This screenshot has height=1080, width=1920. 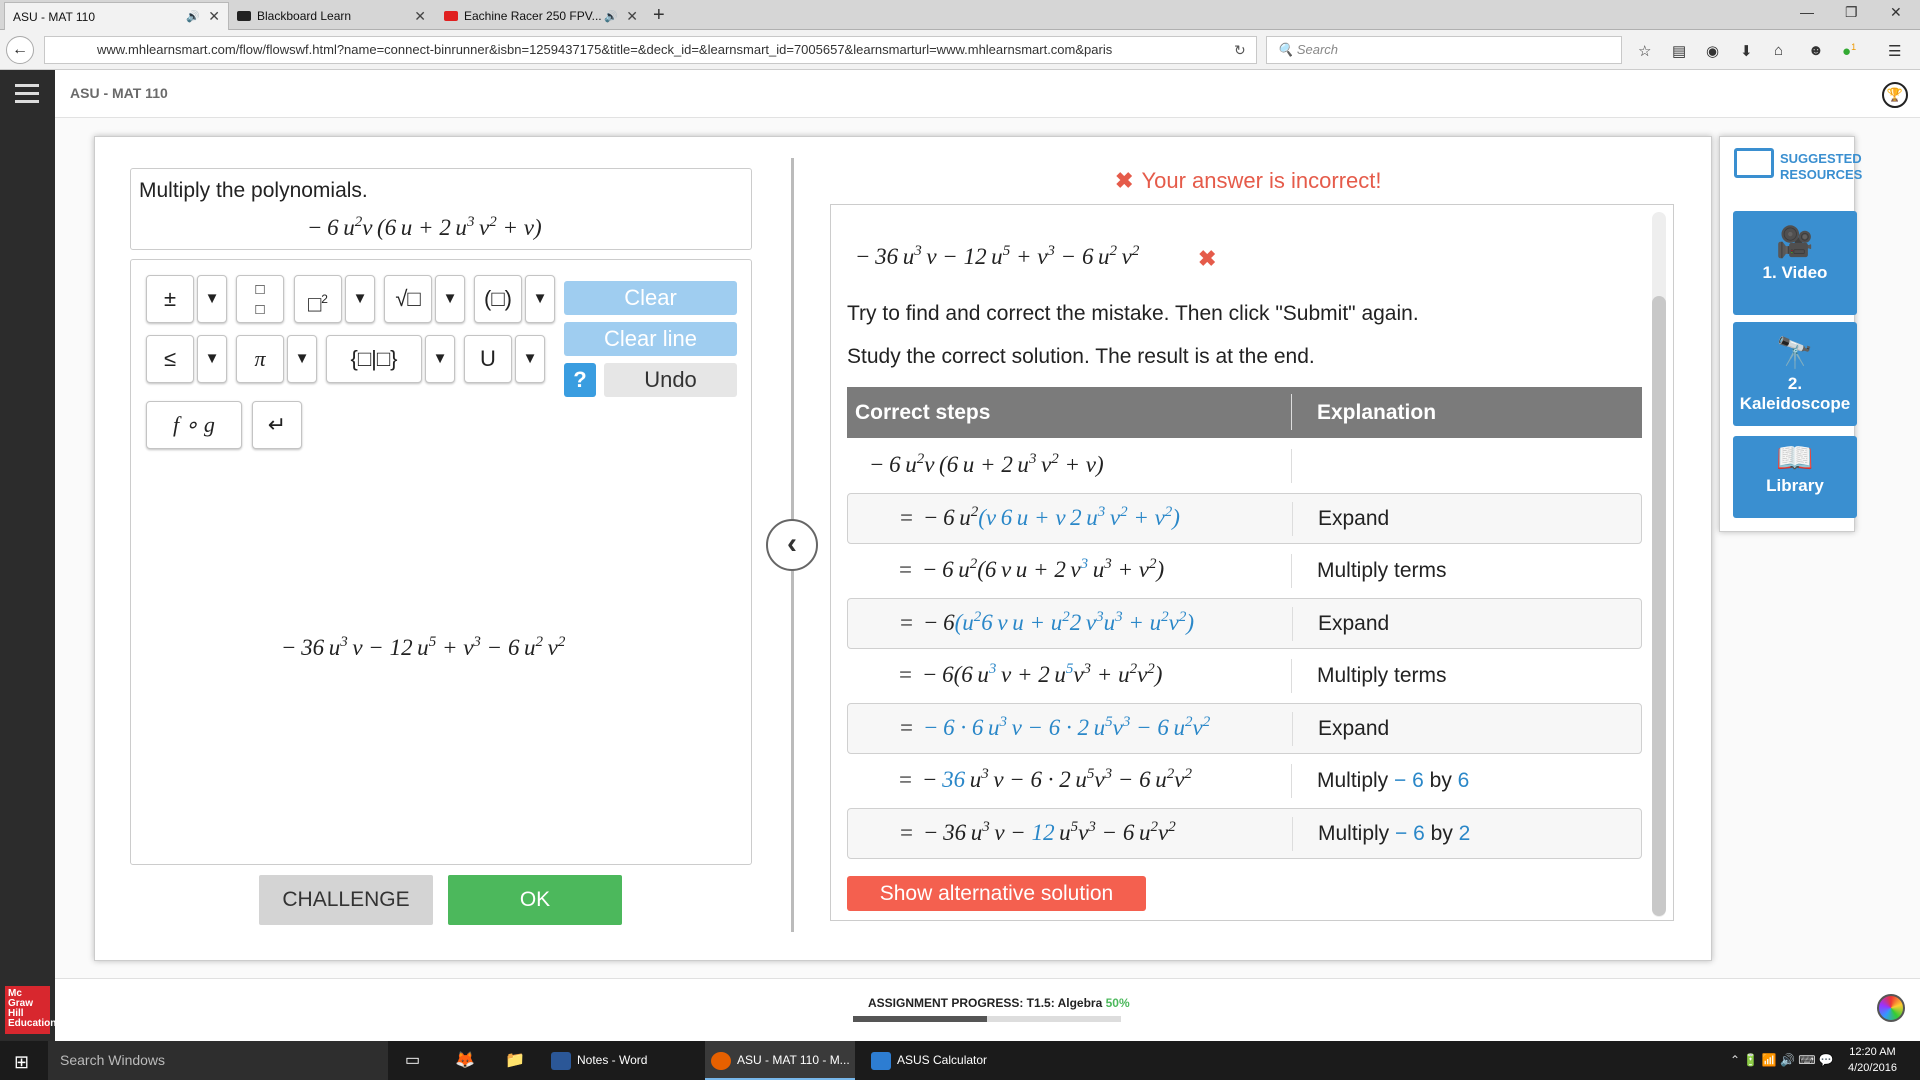 What do you see at coordinates (1821, 166) in the screenshot?
I see `resources-title: SUGGESTED RESOURCES` at bounding box center [1821, 166].